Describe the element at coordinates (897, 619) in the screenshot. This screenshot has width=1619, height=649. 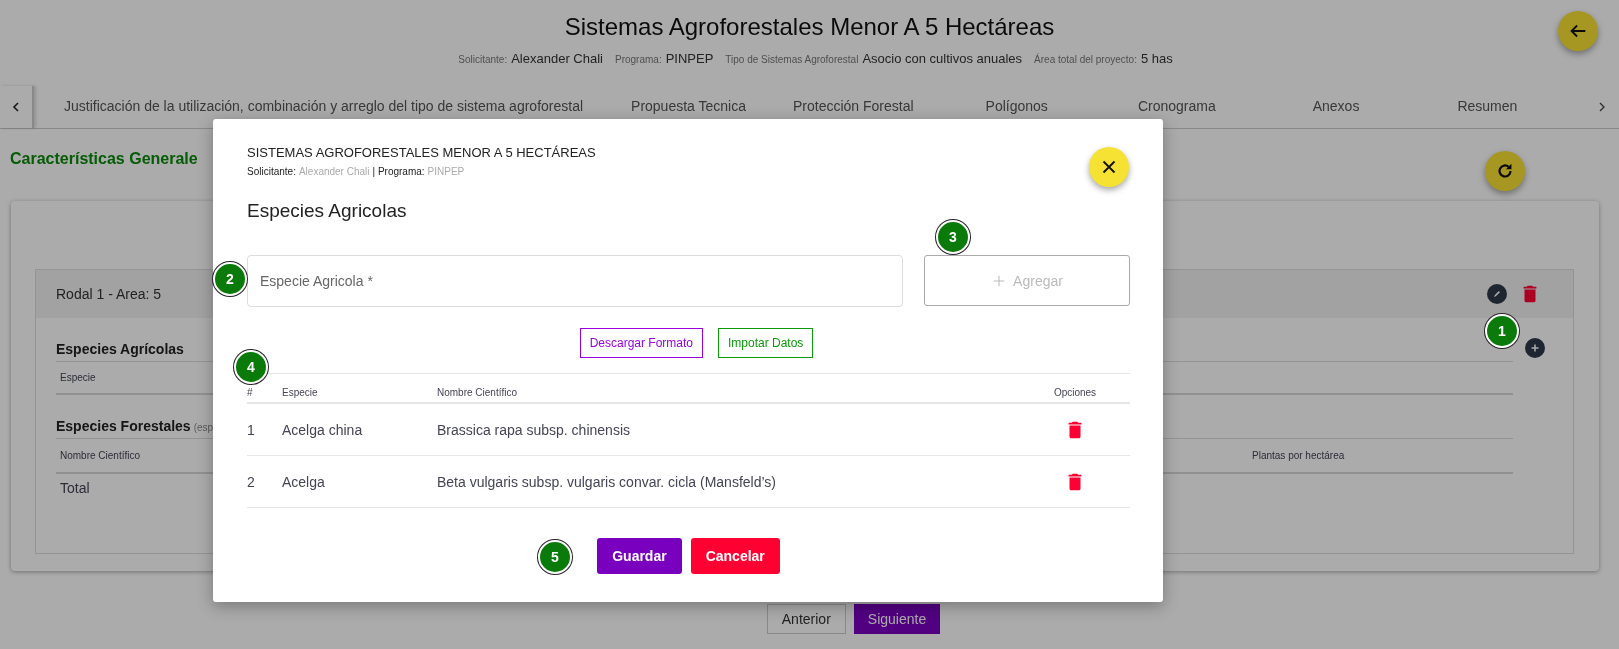
I see `next-button: Siguiente` at that location.